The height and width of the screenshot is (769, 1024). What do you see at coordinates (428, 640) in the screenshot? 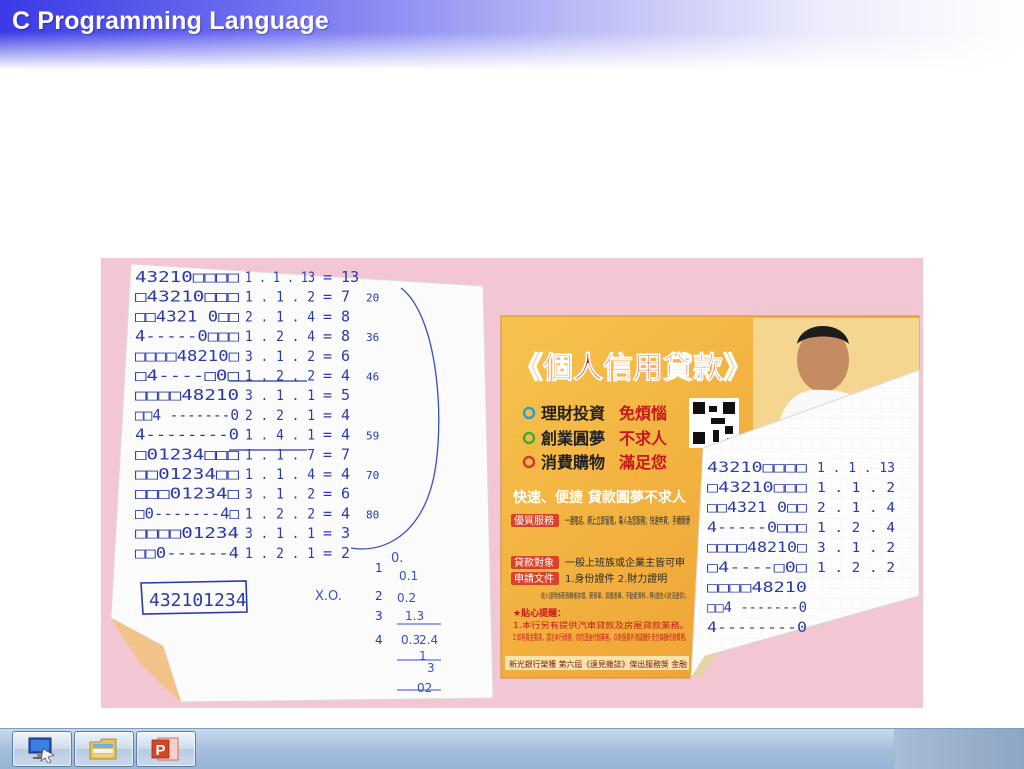
I see `scribble-7: 2.4` at bounding box center [428, 640].